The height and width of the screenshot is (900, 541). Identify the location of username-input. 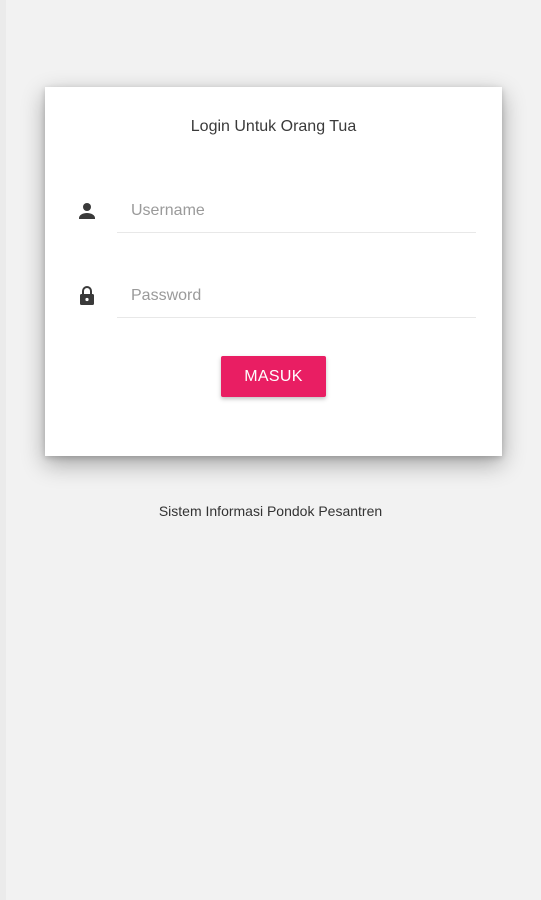
(296, 211).